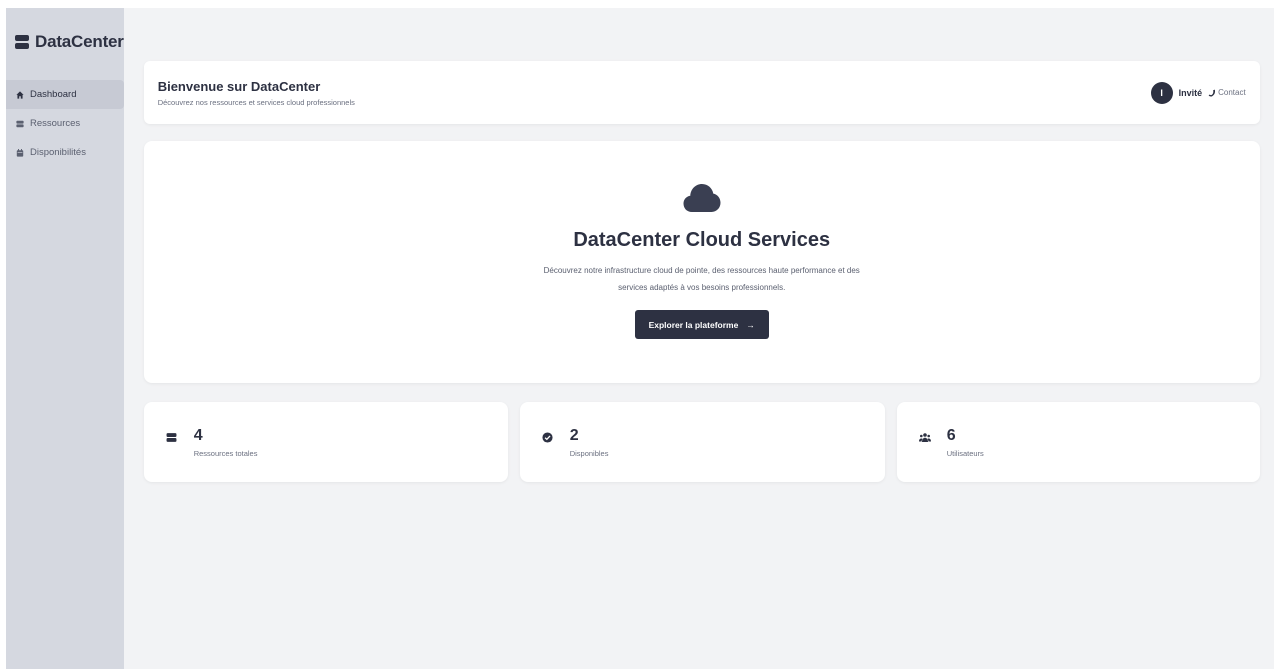 Image resolution: width=1276 pixels, height=669 pixels. I want to click on user-name: Invité, so click(1190, 92).